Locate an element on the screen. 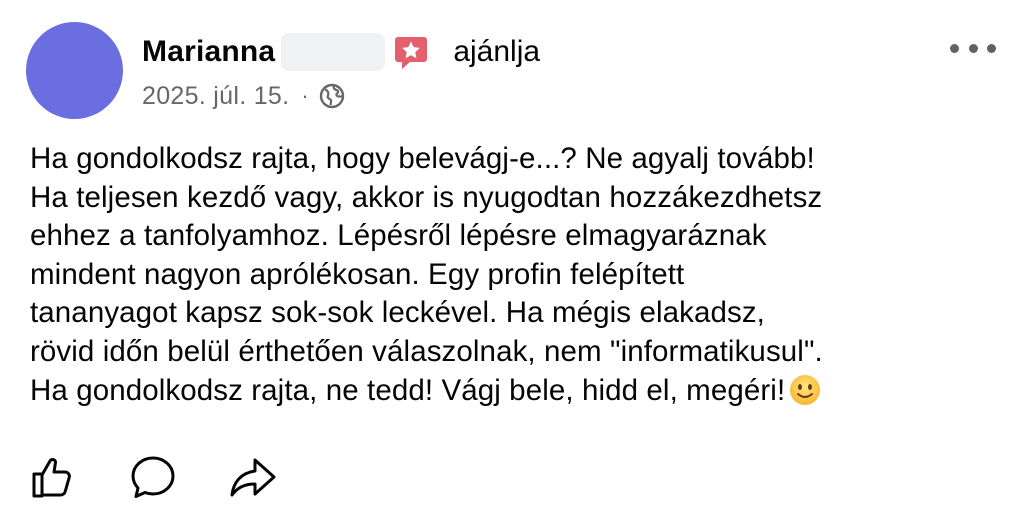 The width and height of the screenshot is (1024, 523). like-button is located at coordinates (53, 477).